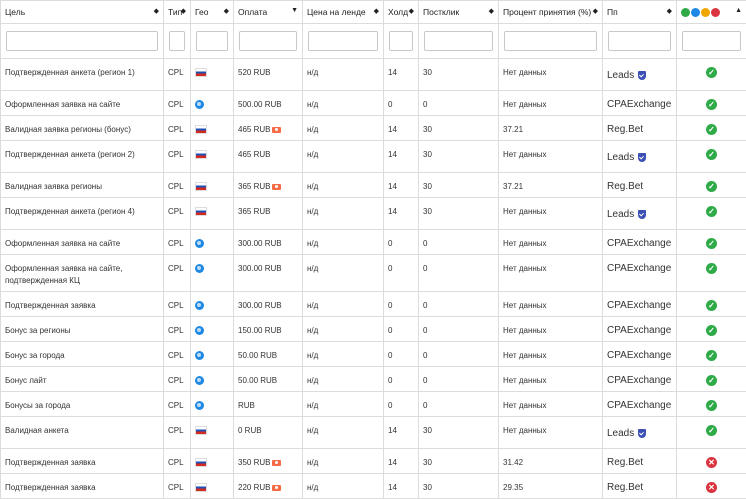  What do you see at coordinates (268, 461) in the screenshot?
I see `pay-cell: 350 RUB` at bounding box center [268, 461].